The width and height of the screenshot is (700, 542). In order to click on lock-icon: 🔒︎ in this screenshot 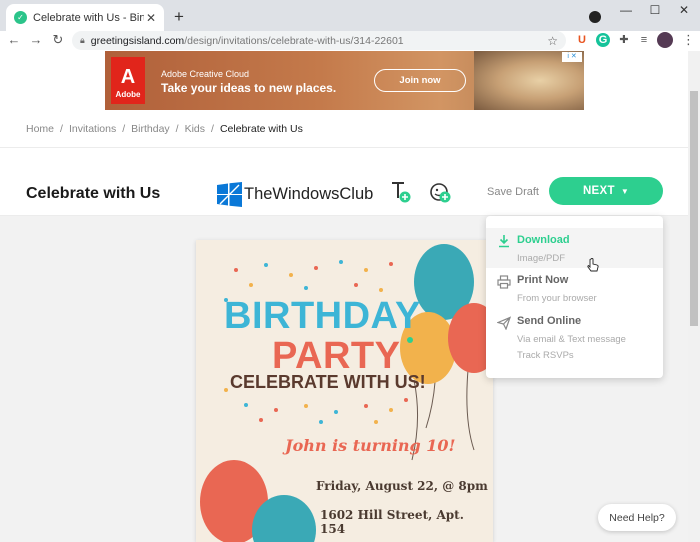, I will do `click(82, 40)`.